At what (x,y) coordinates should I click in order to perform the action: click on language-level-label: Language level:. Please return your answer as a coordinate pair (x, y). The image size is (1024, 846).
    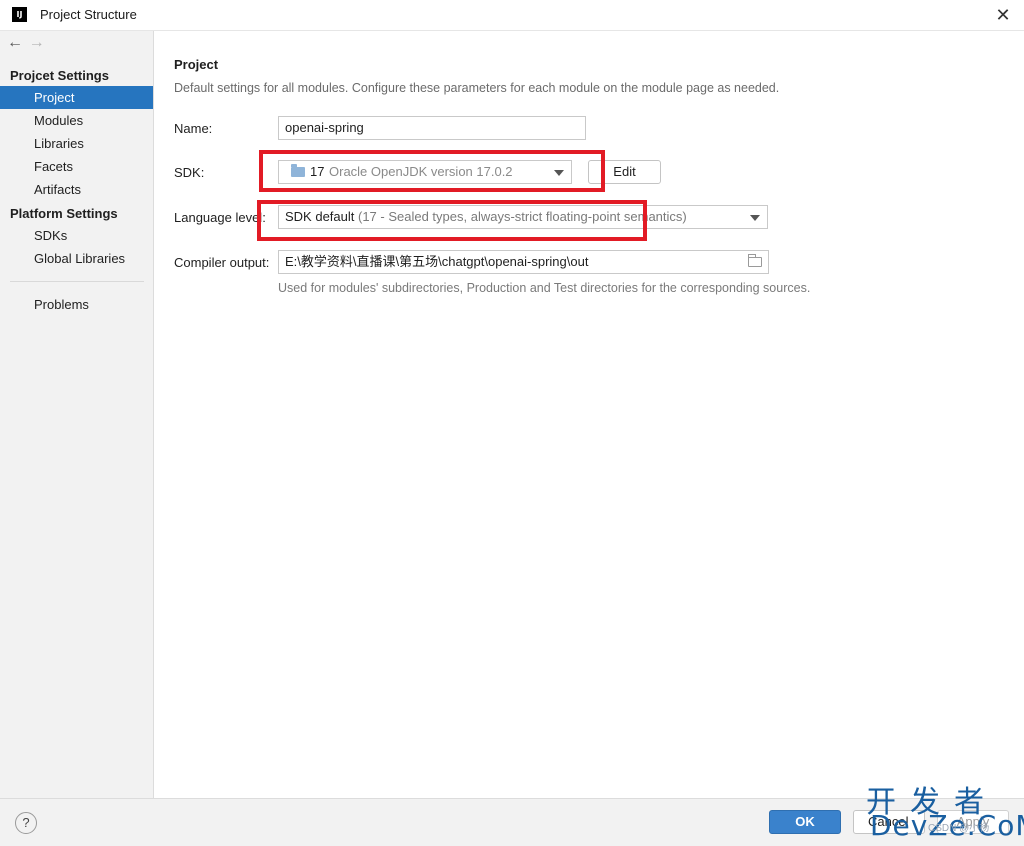
    Looking at the image, I should click on (220, 217).